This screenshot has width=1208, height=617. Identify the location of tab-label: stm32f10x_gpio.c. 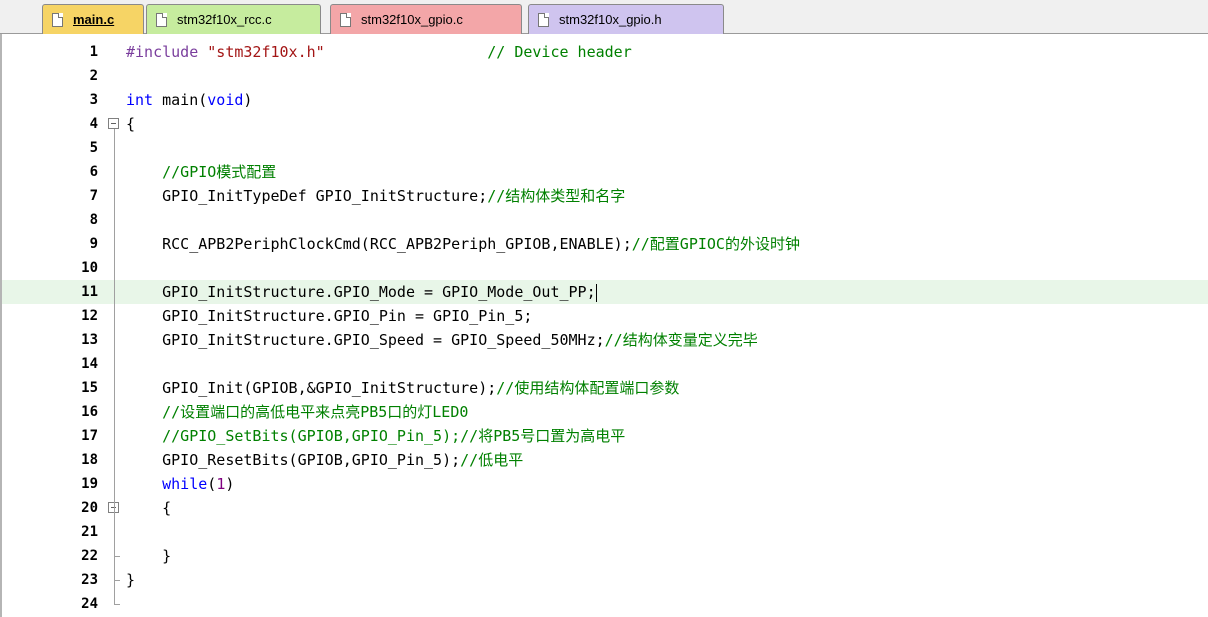
(412, 19).